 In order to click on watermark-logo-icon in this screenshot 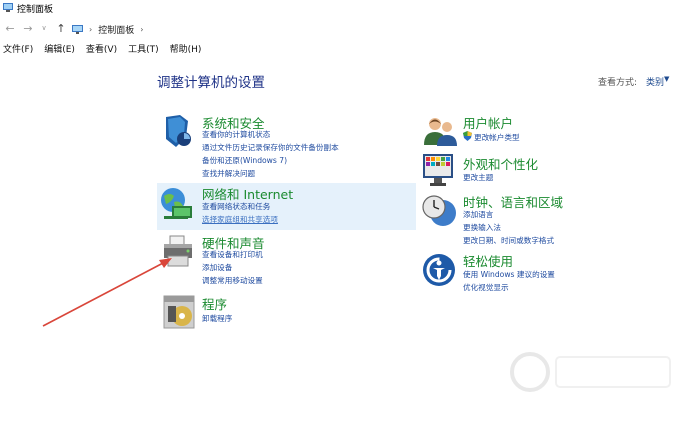, I will do `click(590, 372)`.